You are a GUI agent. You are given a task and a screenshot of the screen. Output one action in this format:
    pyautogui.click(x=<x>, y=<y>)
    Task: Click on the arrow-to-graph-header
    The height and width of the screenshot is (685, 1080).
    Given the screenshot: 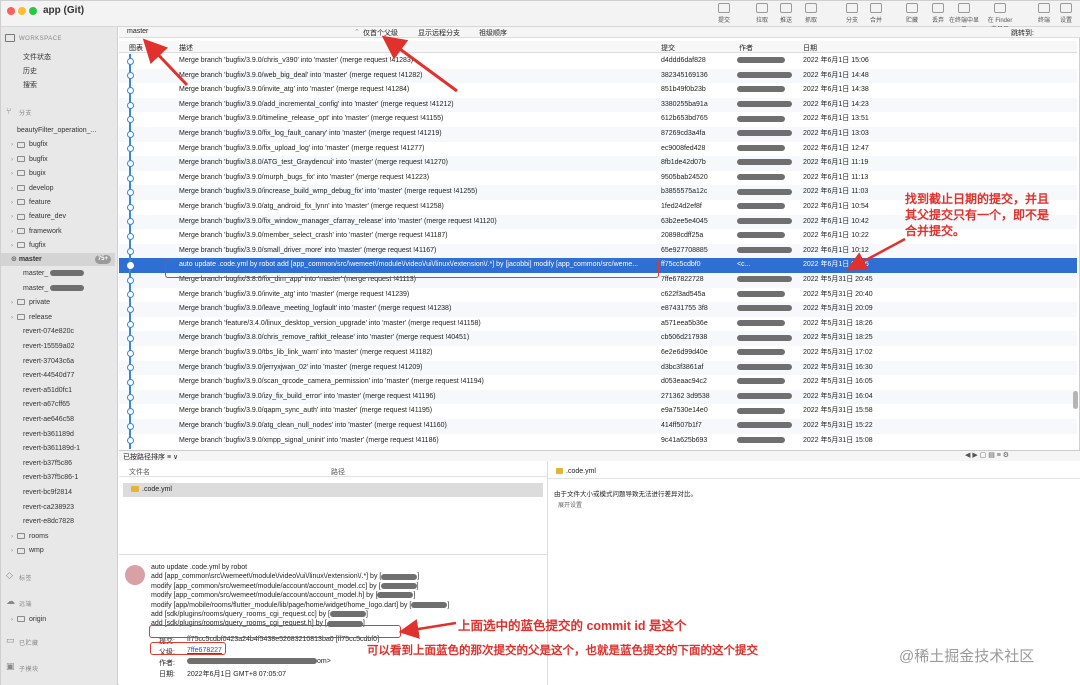 What is the action you would take?
    pyautogui.click(x=165, y=62)
    